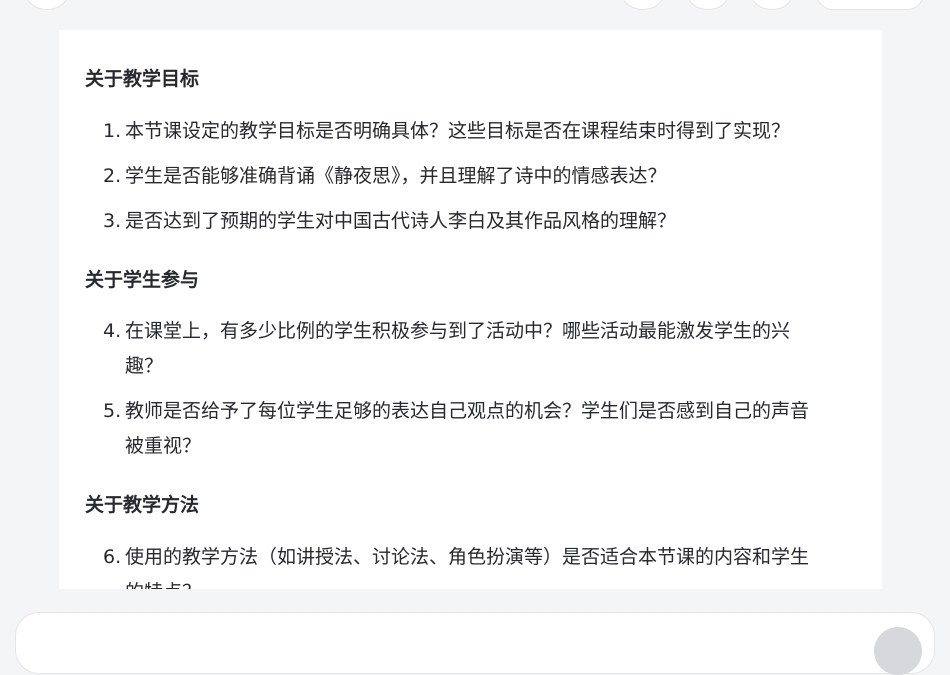 Image resolution: width=950 pixels, height=675 pixels. What do you see at coordinates (163, 446) in the screenshot?
I see `list-text-line-2: 被重视？` at bounding box center [163, 446].